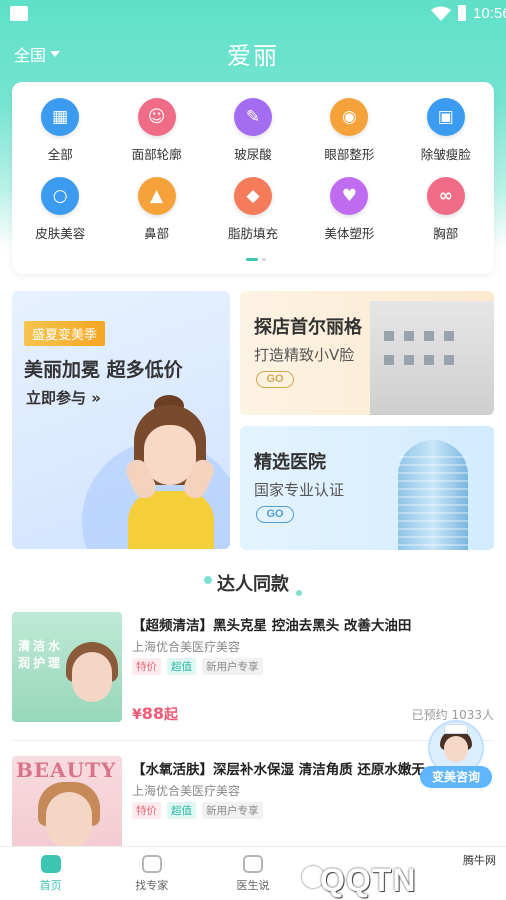 This screenshot has height=900, width=506. Describe the element at coordinates (264, 259) in the screenshot. I see `page-dot` at that location.